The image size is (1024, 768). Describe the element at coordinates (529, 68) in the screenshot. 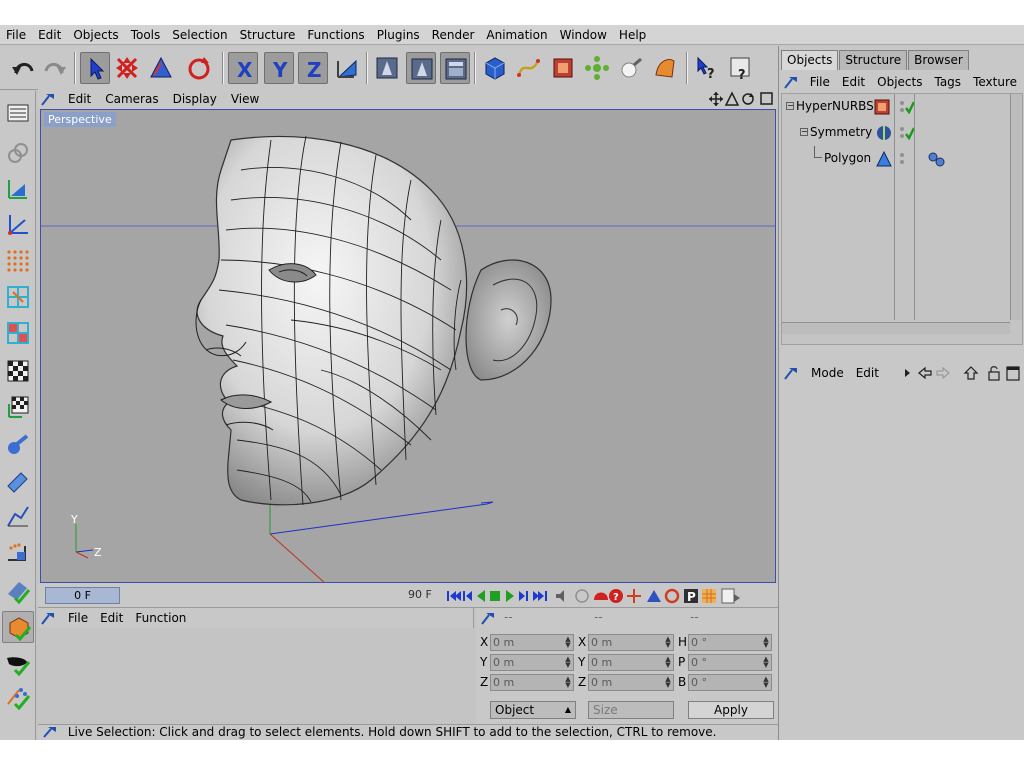

I see `spline-object-button` at that location.